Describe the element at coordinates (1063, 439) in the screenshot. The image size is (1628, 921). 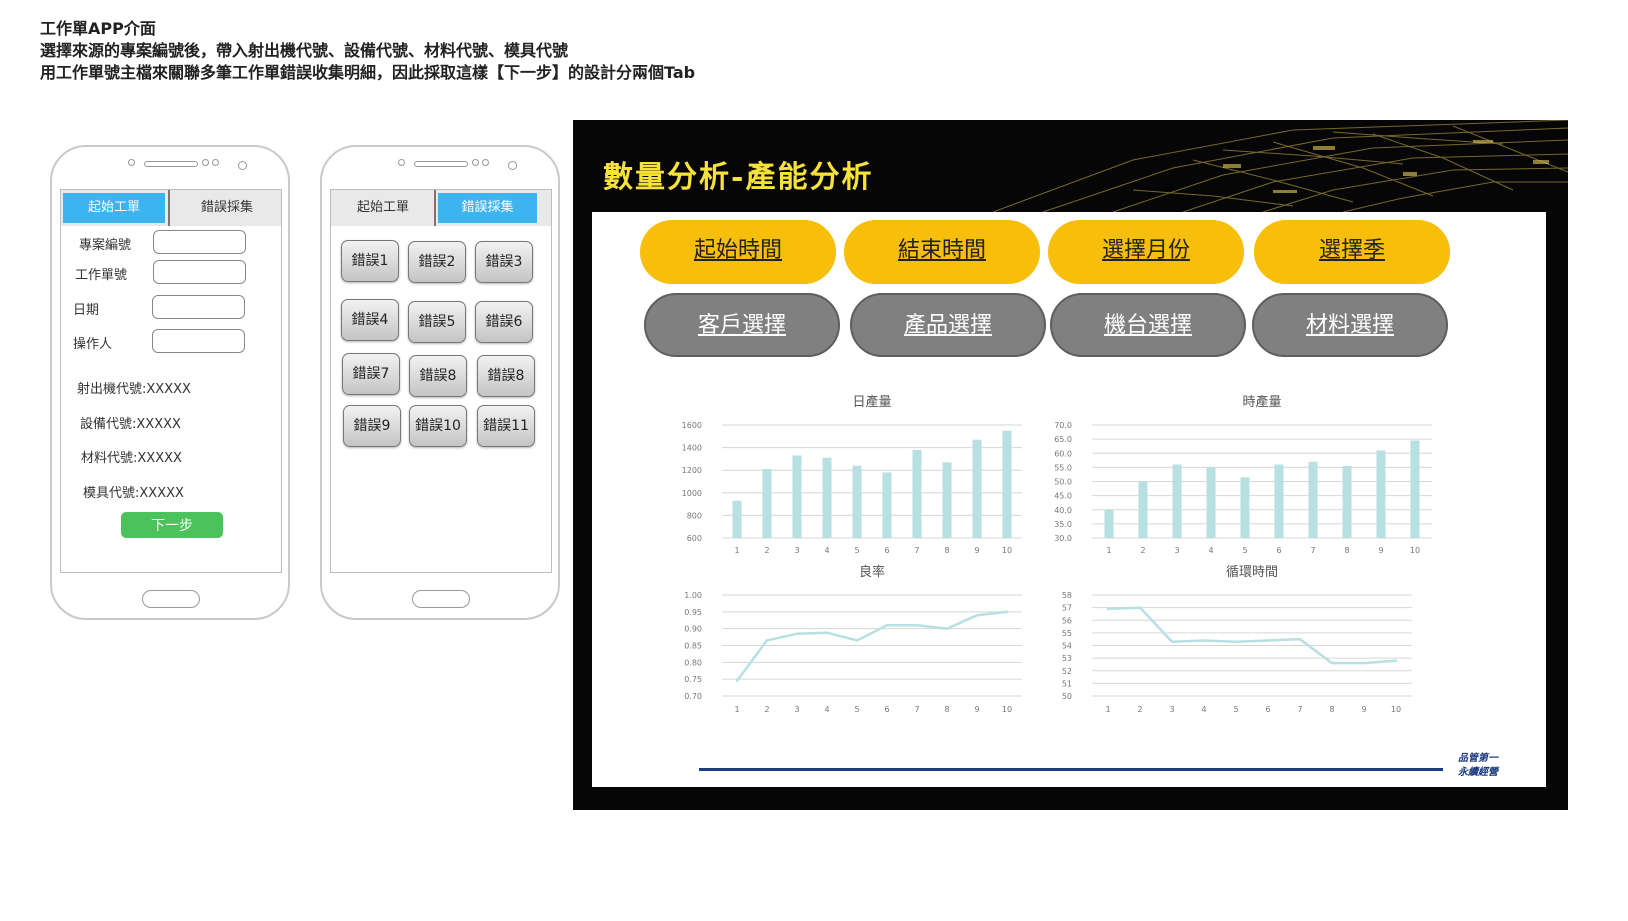
I see `y-tick-label: 65.0` at that location.